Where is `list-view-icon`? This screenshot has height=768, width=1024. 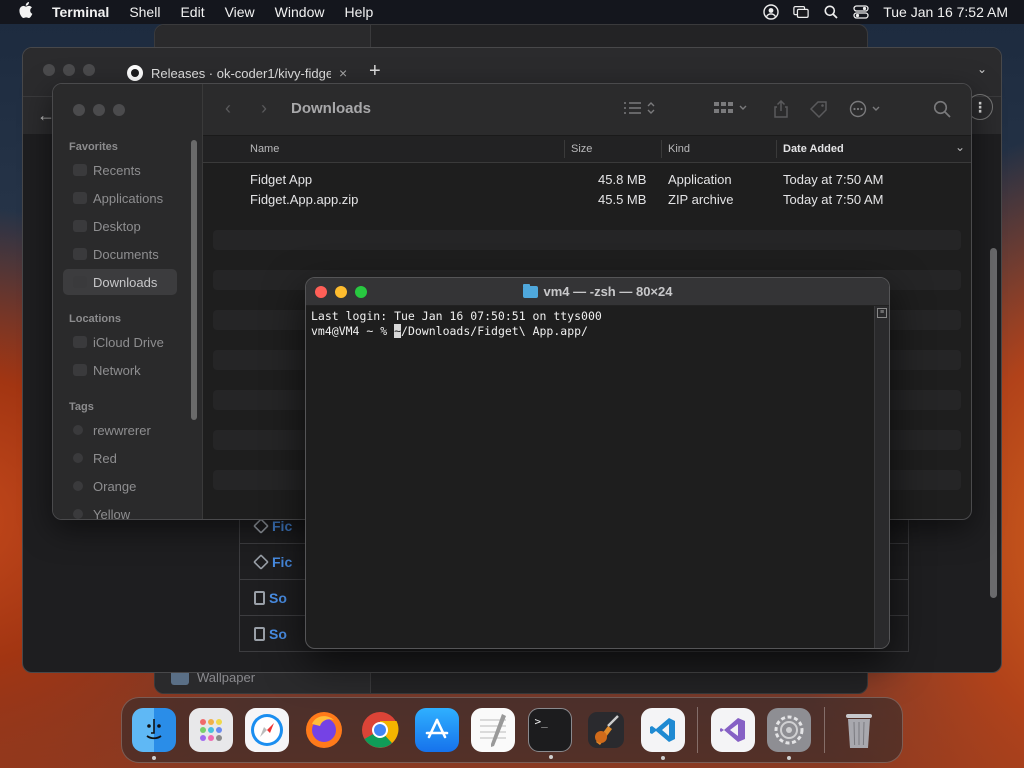
list-view-icon is located at coordinates (640, 109).